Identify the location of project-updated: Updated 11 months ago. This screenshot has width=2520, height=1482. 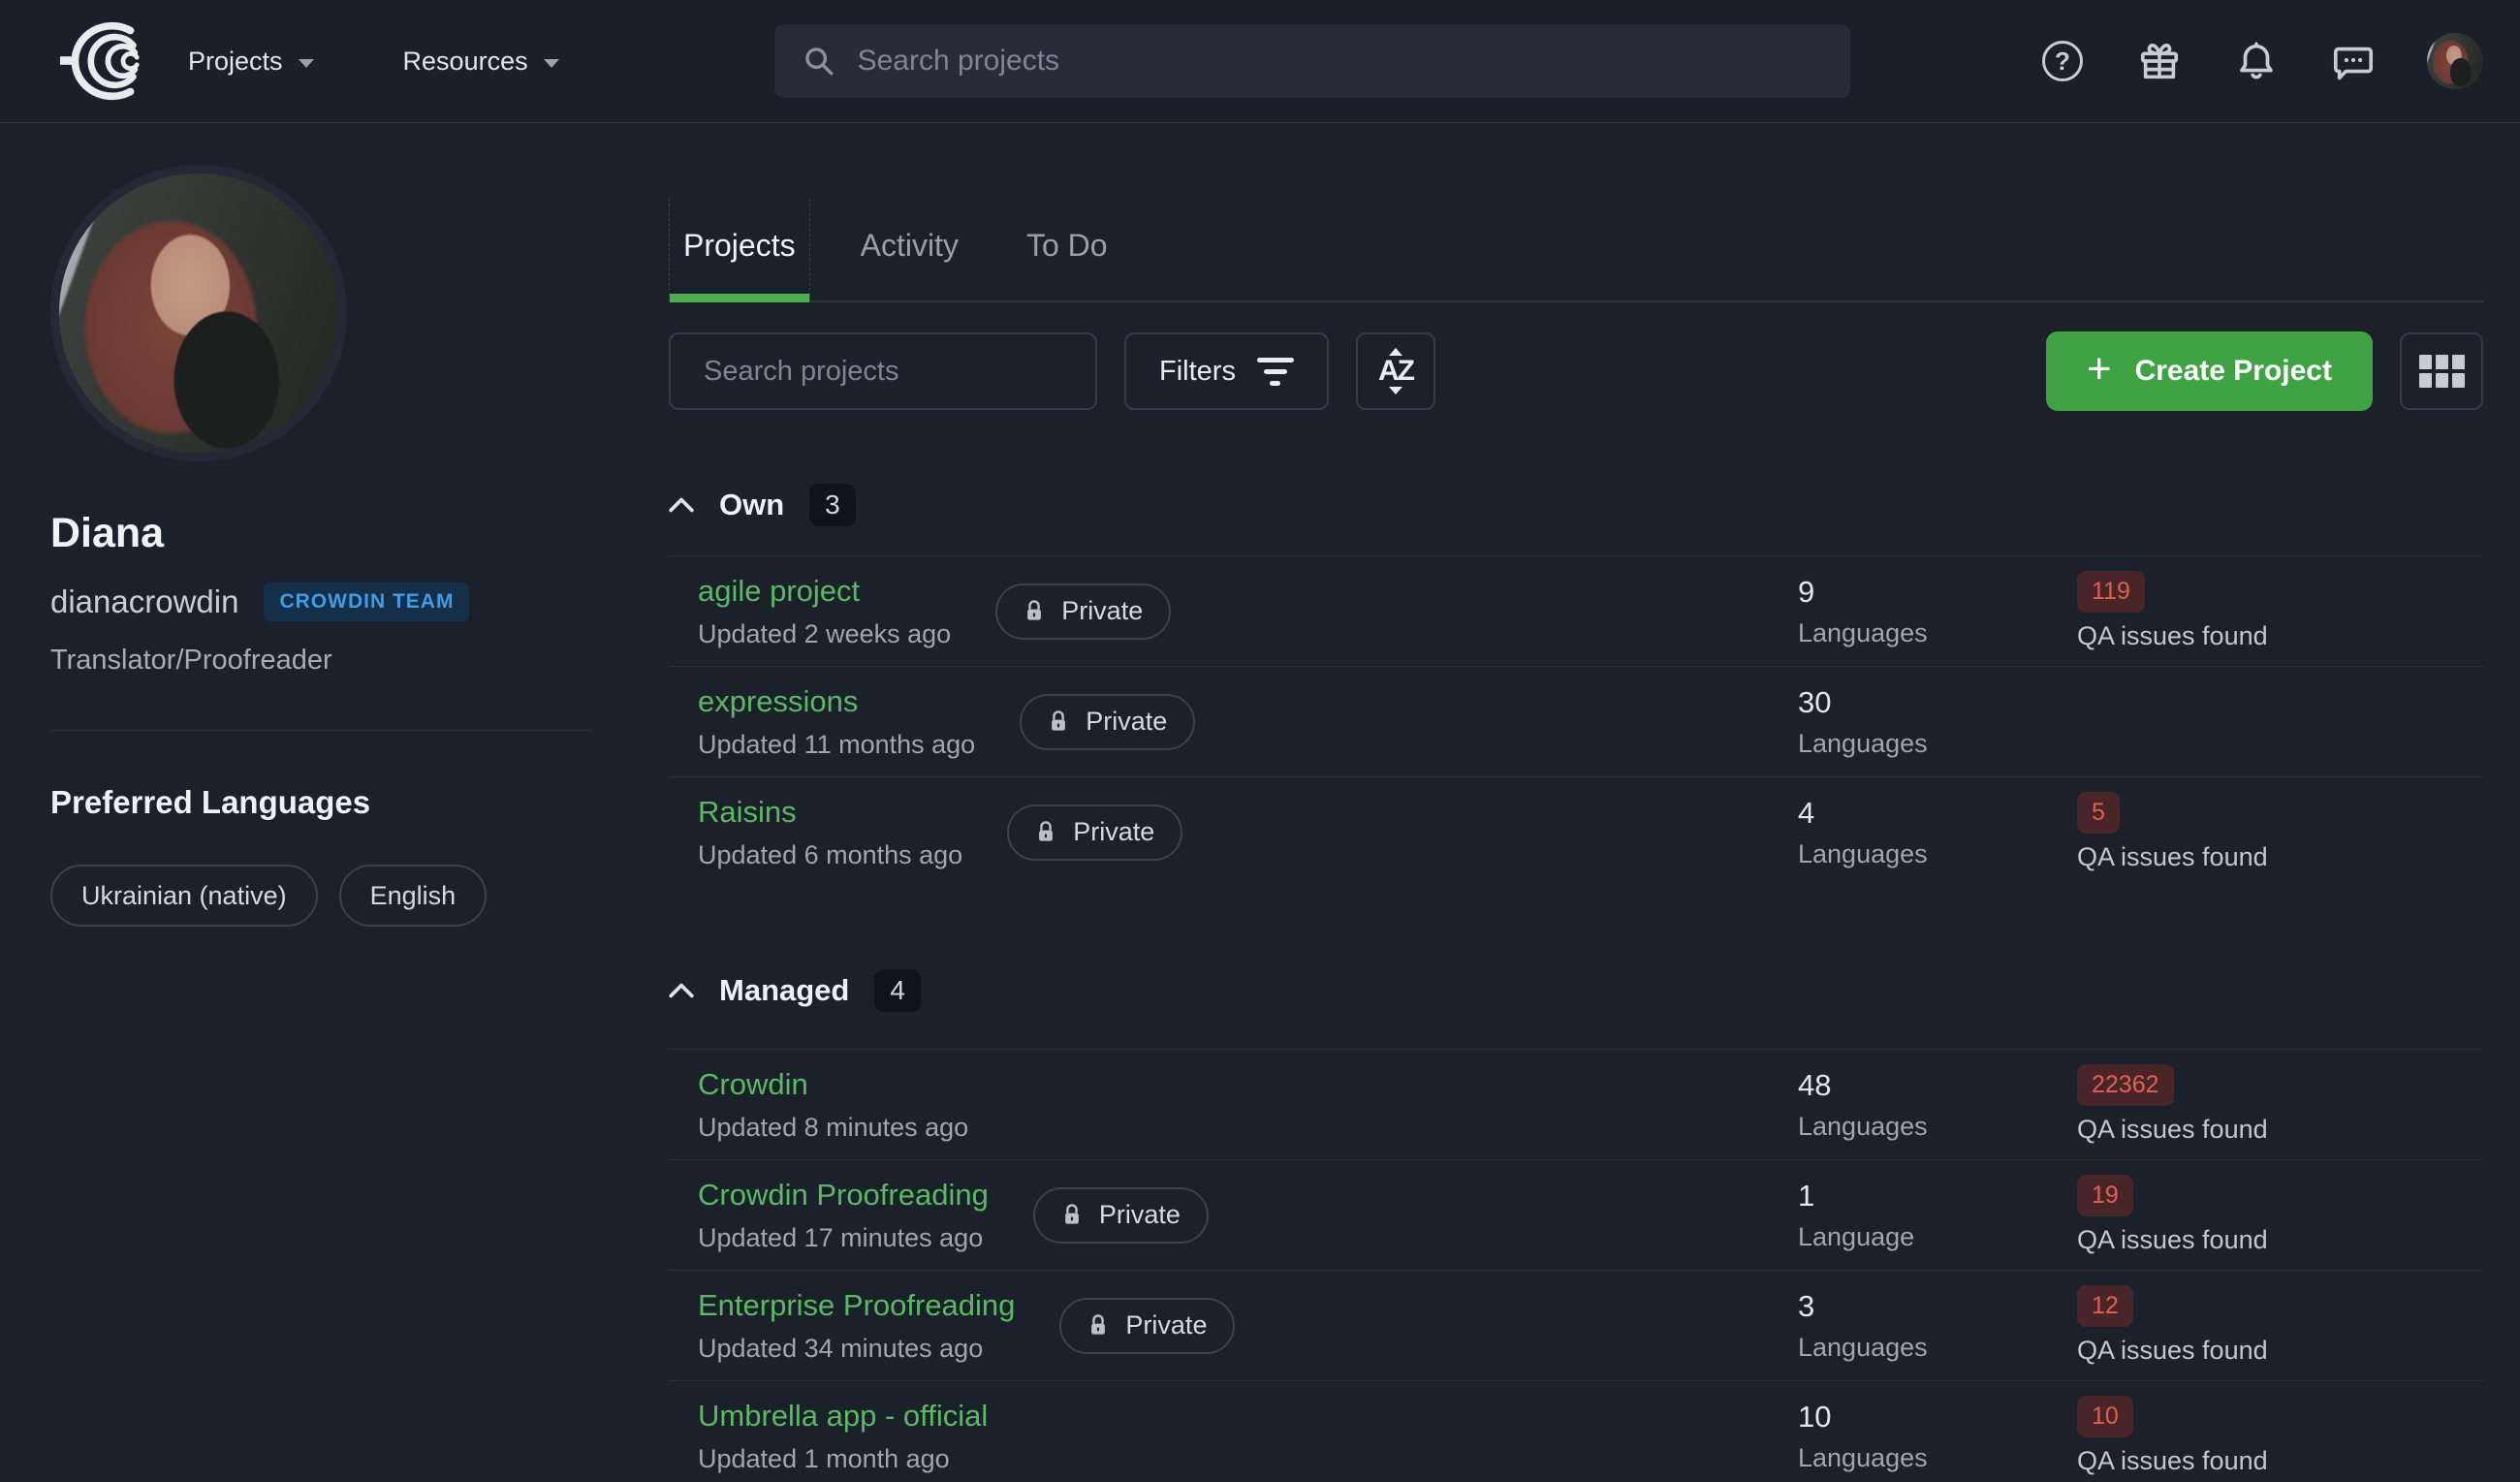
(837, 744).